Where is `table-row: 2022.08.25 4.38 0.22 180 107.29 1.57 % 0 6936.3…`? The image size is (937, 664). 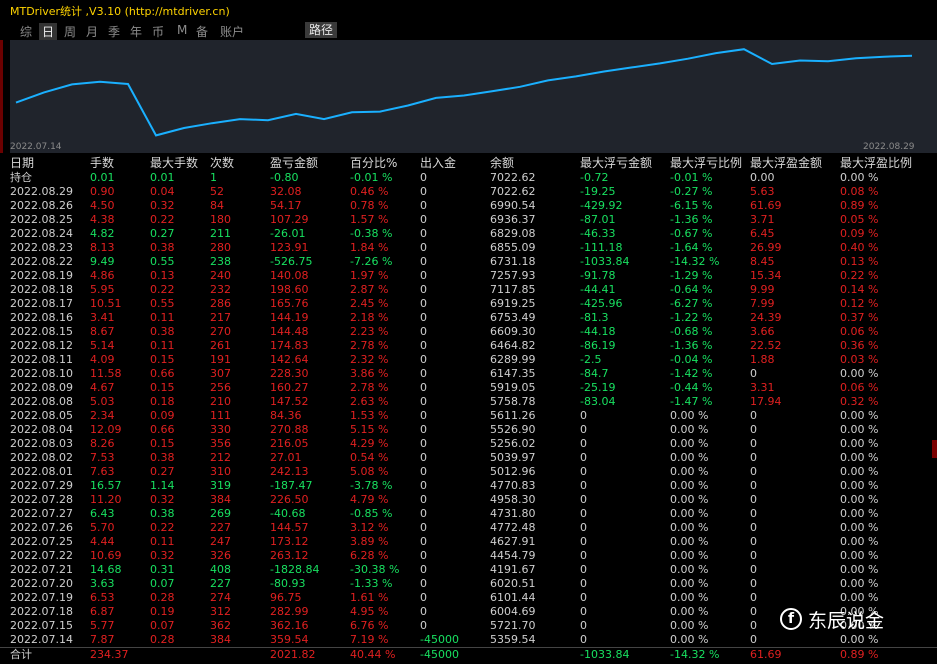 table-row: 2022.08.25 4.38 0.22 180 107.29 1.57 % 0 6936.3… is located at coordinates (468, 220).